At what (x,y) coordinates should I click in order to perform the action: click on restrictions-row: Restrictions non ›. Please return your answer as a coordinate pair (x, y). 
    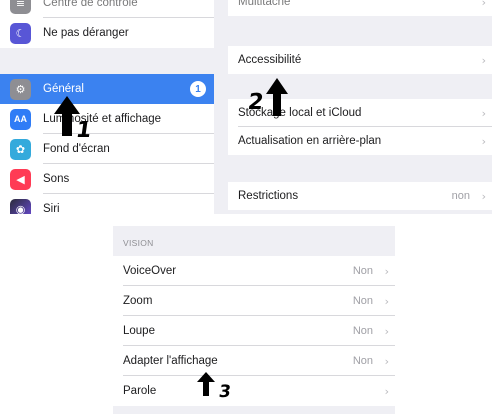
    Looking at the image, I should click on (360, 196).